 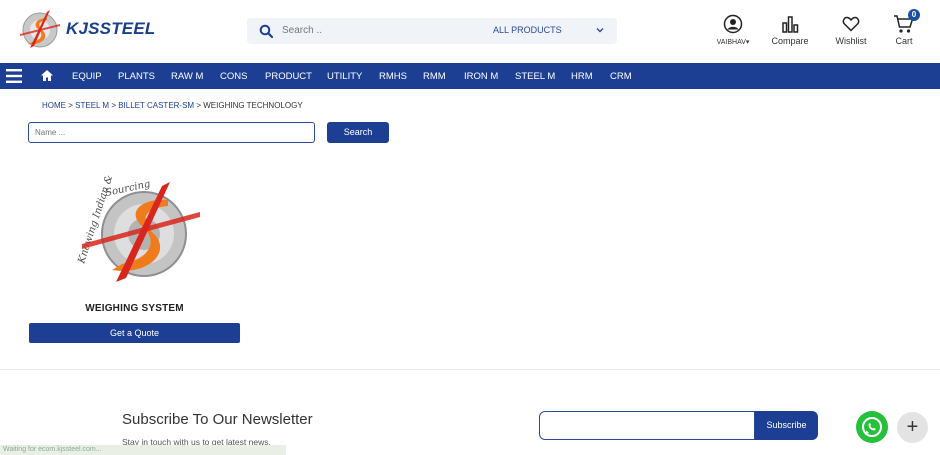 I want to click on search-input: Search .., so click(x=302, y=30).